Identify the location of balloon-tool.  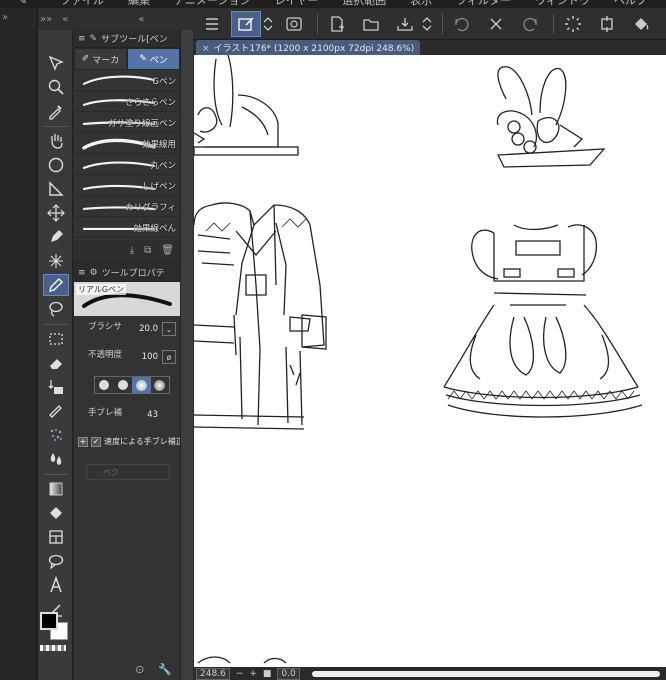
(56, 561).